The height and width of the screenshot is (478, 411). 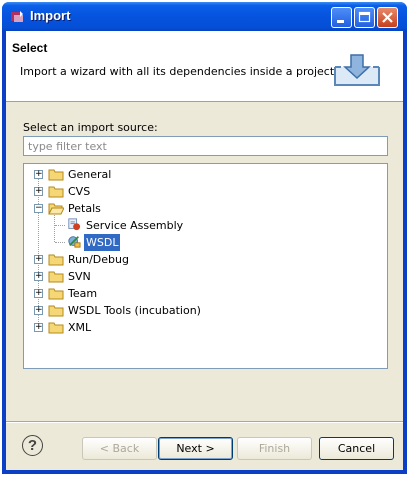 What do you see at coordinates (204, 422) in the screenshot?
I see `button-bar-separator` at bounding box center [204, 422].